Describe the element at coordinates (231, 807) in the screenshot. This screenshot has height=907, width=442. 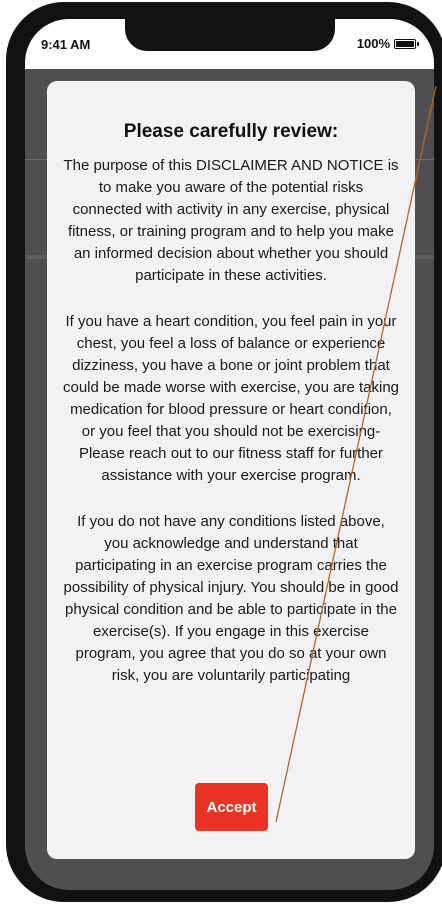
I see `accept-button: Accept` at that location.